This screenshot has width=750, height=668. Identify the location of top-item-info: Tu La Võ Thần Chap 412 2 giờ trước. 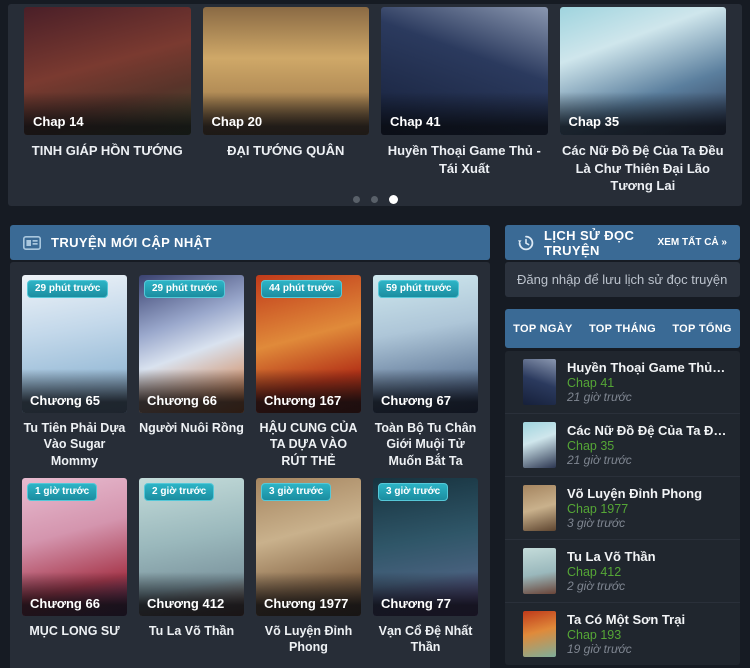
(611, 571).